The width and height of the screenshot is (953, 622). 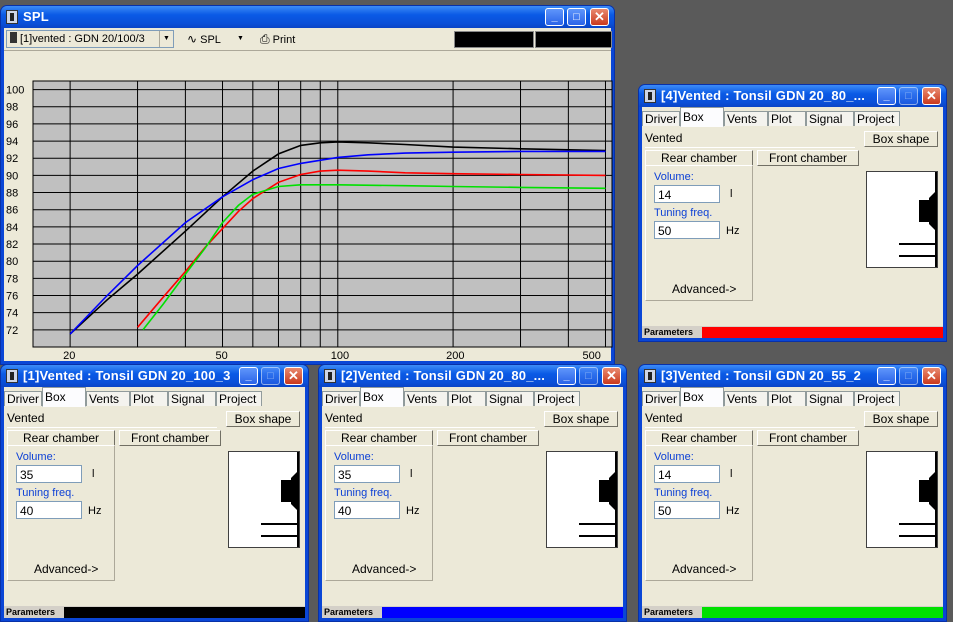 I want to click on spl-titlebar: SPL _ □ ✕, so click(x=307, y=17).